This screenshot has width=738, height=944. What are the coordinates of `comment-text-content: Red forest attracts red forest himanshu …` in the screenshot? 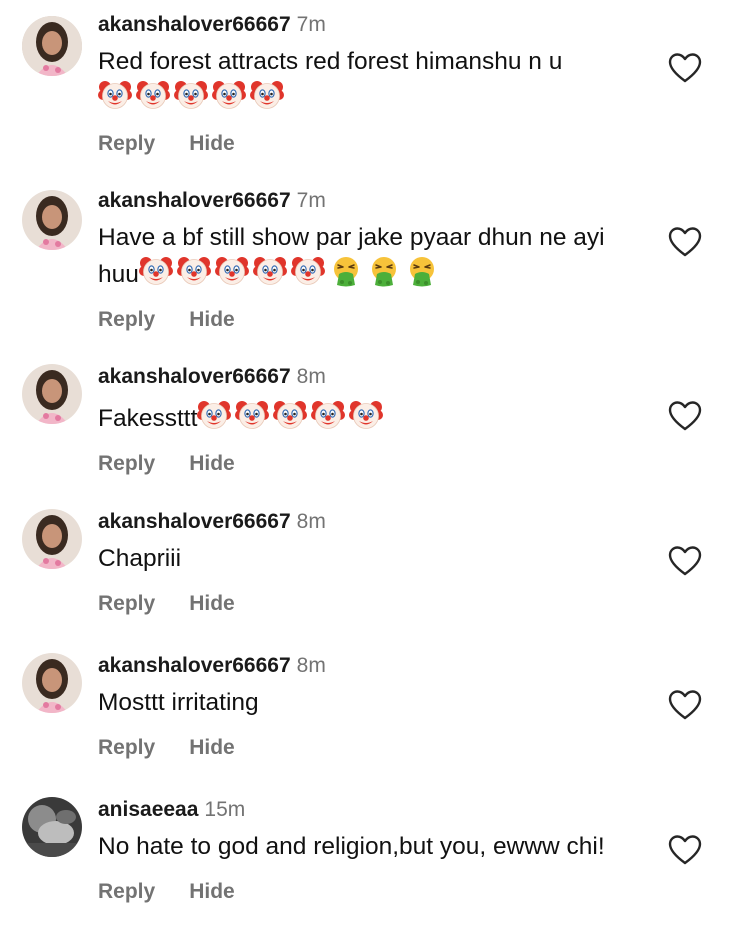 It's located at (330, 61).